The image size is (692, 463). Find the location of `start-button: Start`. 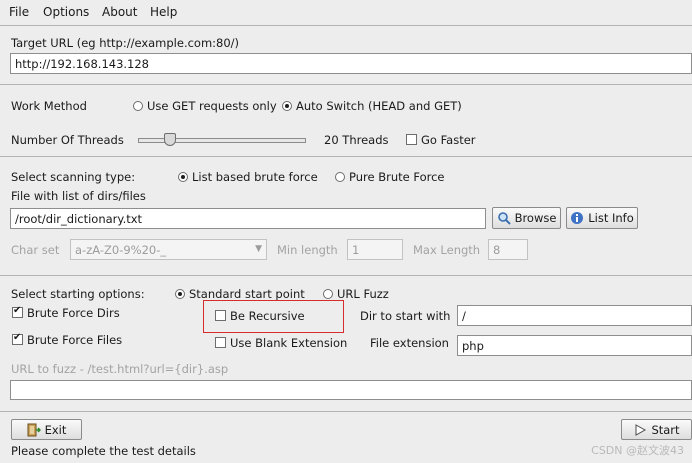

start-button: Start is located at coordinates (656, 429).